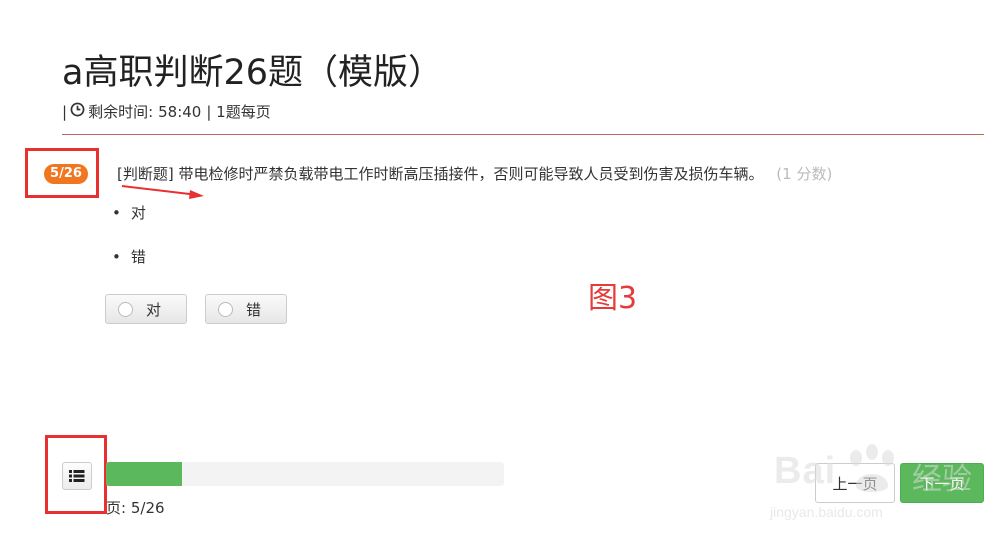  I want to click on answer-false-button: 错, so click(246, 309).